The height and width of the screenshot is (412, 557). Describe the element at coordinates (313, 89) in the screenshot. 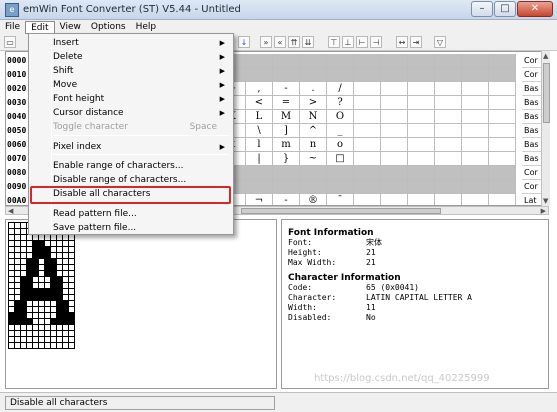

I see `char-cell: .` at that location.